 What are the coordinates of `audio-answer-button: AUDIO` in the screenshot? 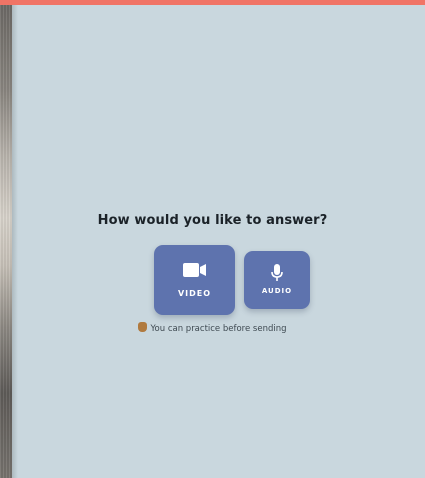 It's located at (277, 280).